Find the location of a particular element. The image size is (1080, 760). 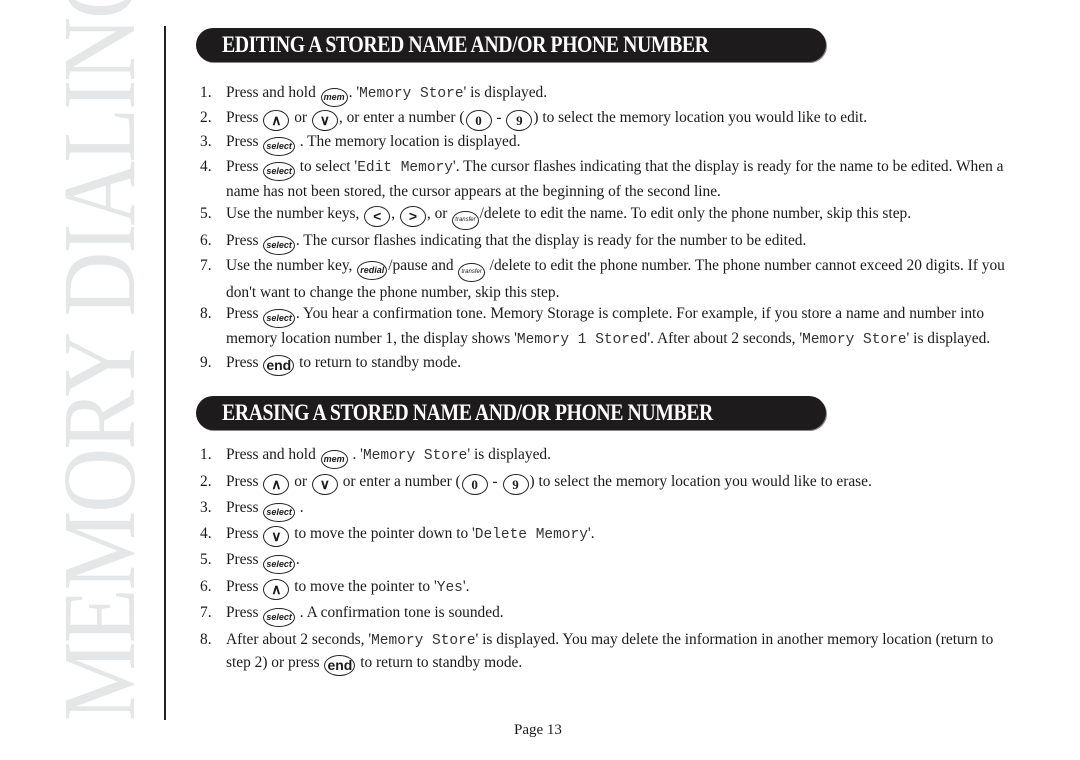

step-number: 4. is located at coordinates (206, 534).